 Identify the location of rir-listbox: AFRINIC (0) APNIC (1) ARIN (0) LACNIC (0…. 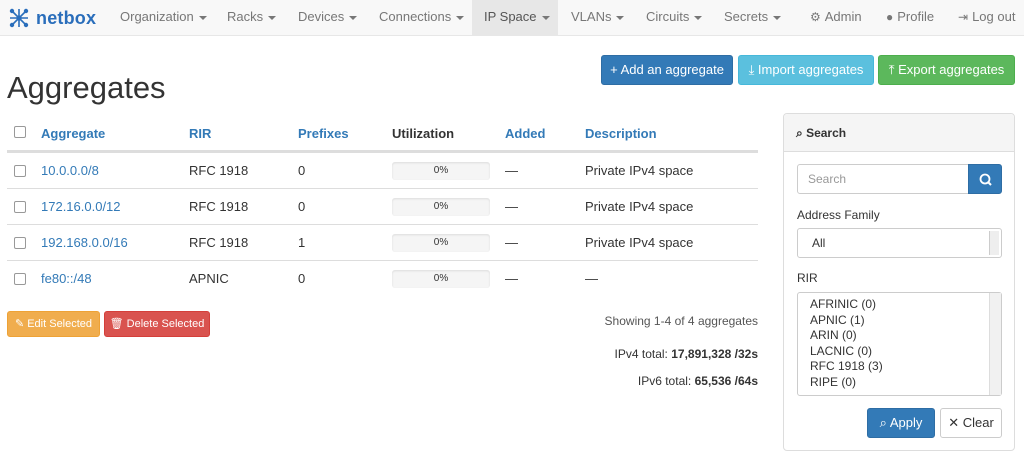
(899, 344).